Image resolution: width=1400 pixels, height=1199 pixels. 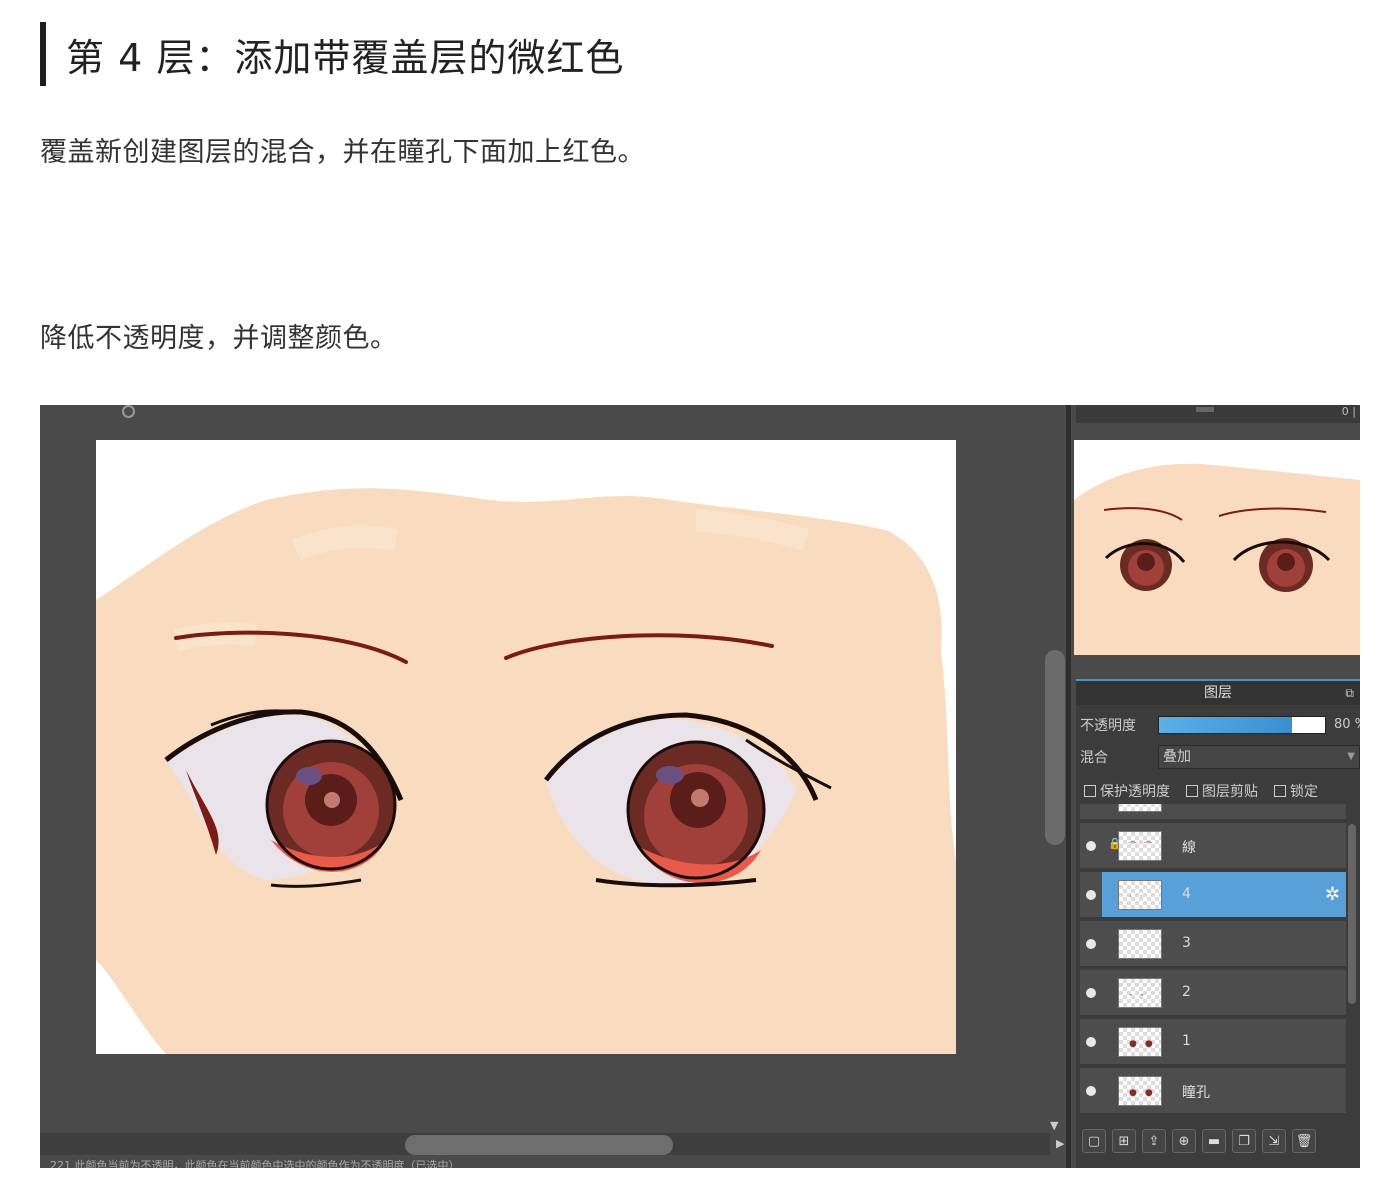 I want to click on layer-row: 3, so click(x=1213, y=944).